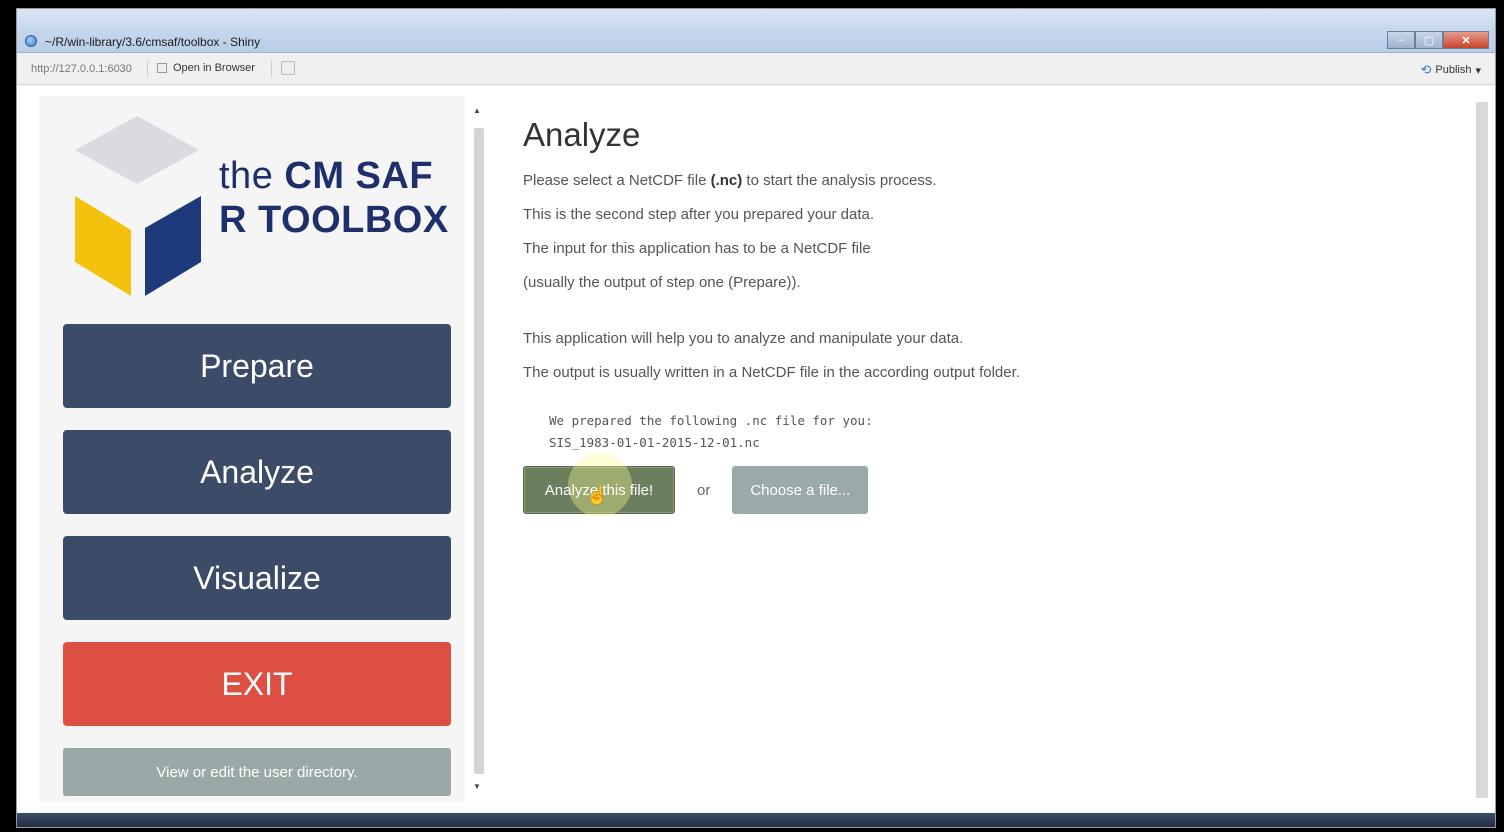  What do you see at coordinates (582, 134) in the screenshot?
I see `page-title: Analyze` at bounding box center [582, 134].